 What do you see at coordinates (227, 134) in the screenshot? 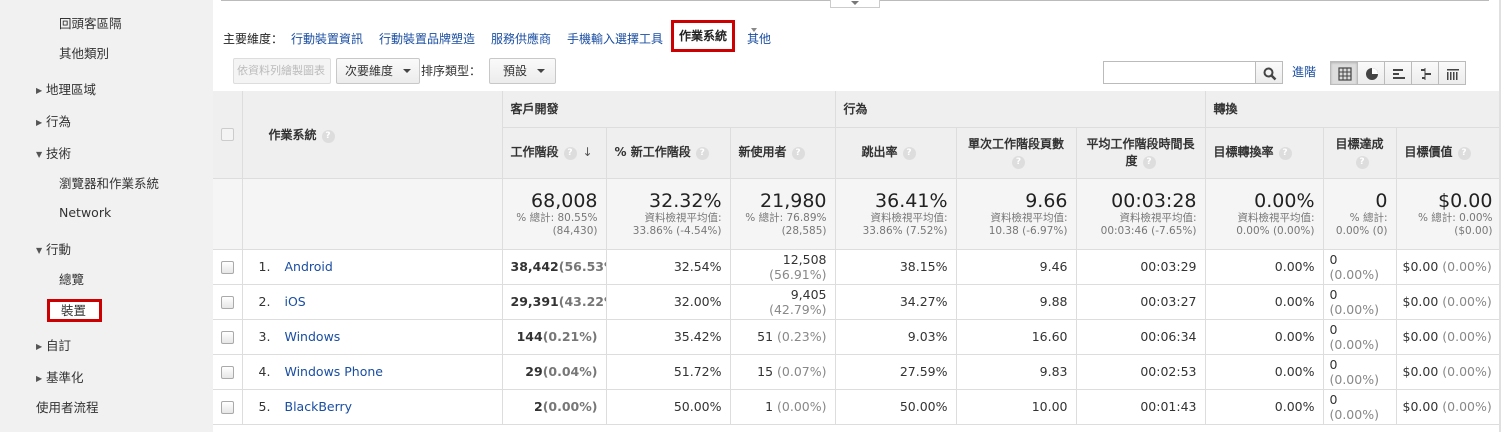
I see `select-all-checkbox` at bounding box center [227, 134].